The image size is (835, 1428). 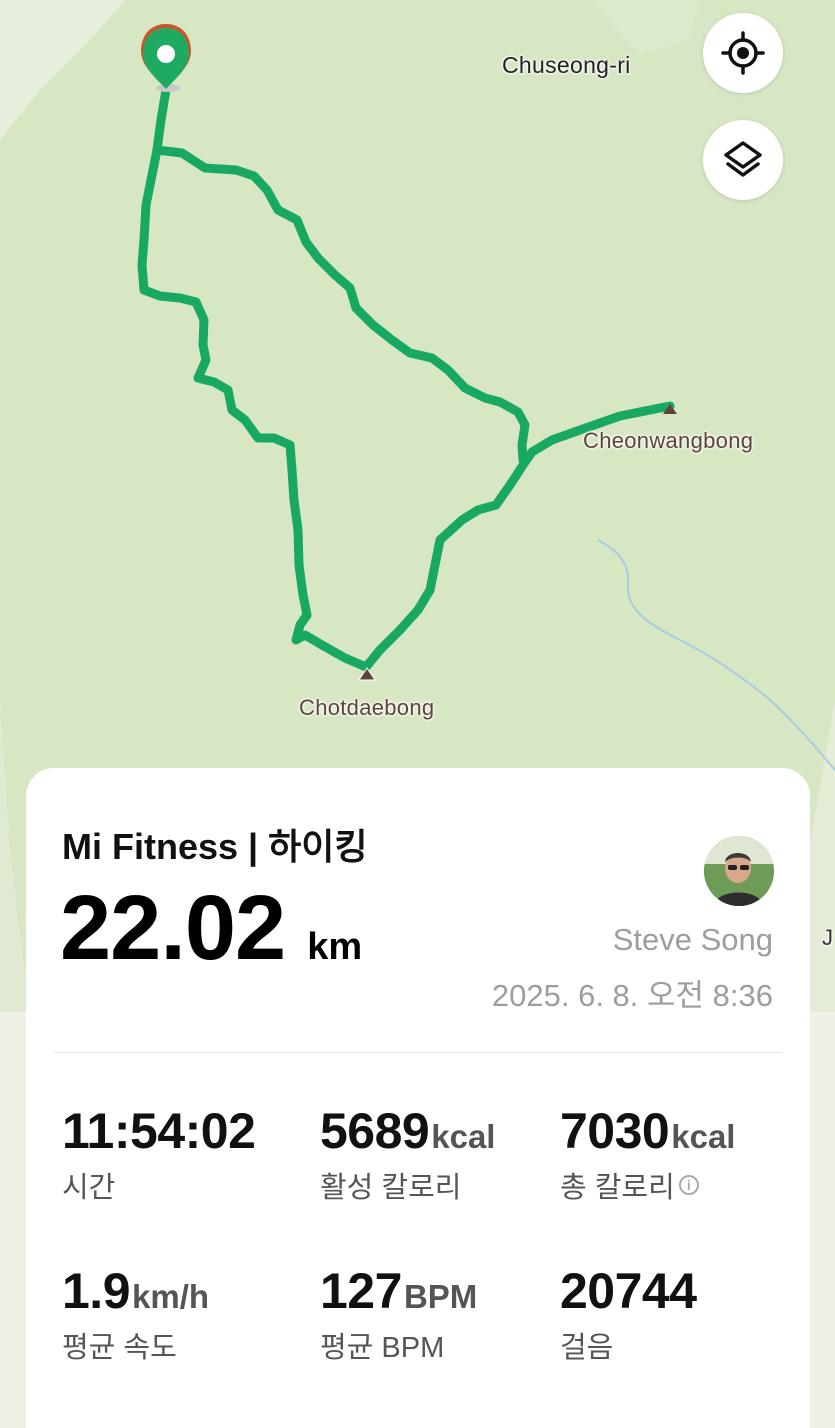 What do you see at coordinates (615, 1131) in the screenshot?
I see `stat-value: 7030` at bounding box center [615, 1131].